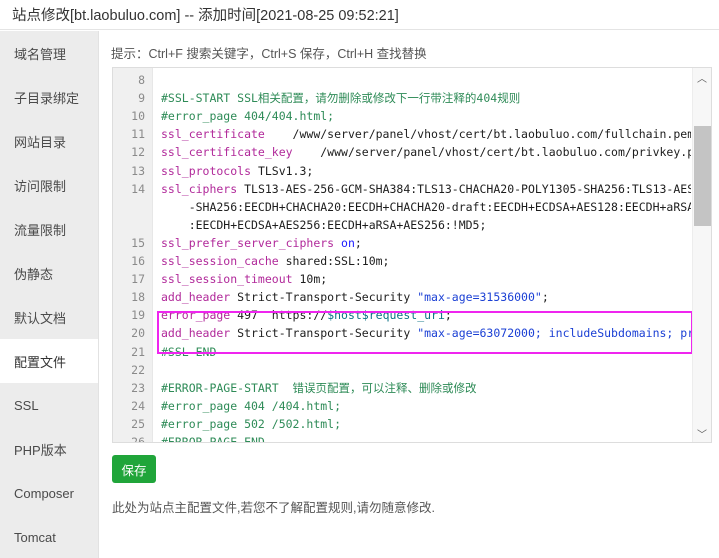  I want to click on code-line: #error_page 502 /502.html;, so click(426, 424).